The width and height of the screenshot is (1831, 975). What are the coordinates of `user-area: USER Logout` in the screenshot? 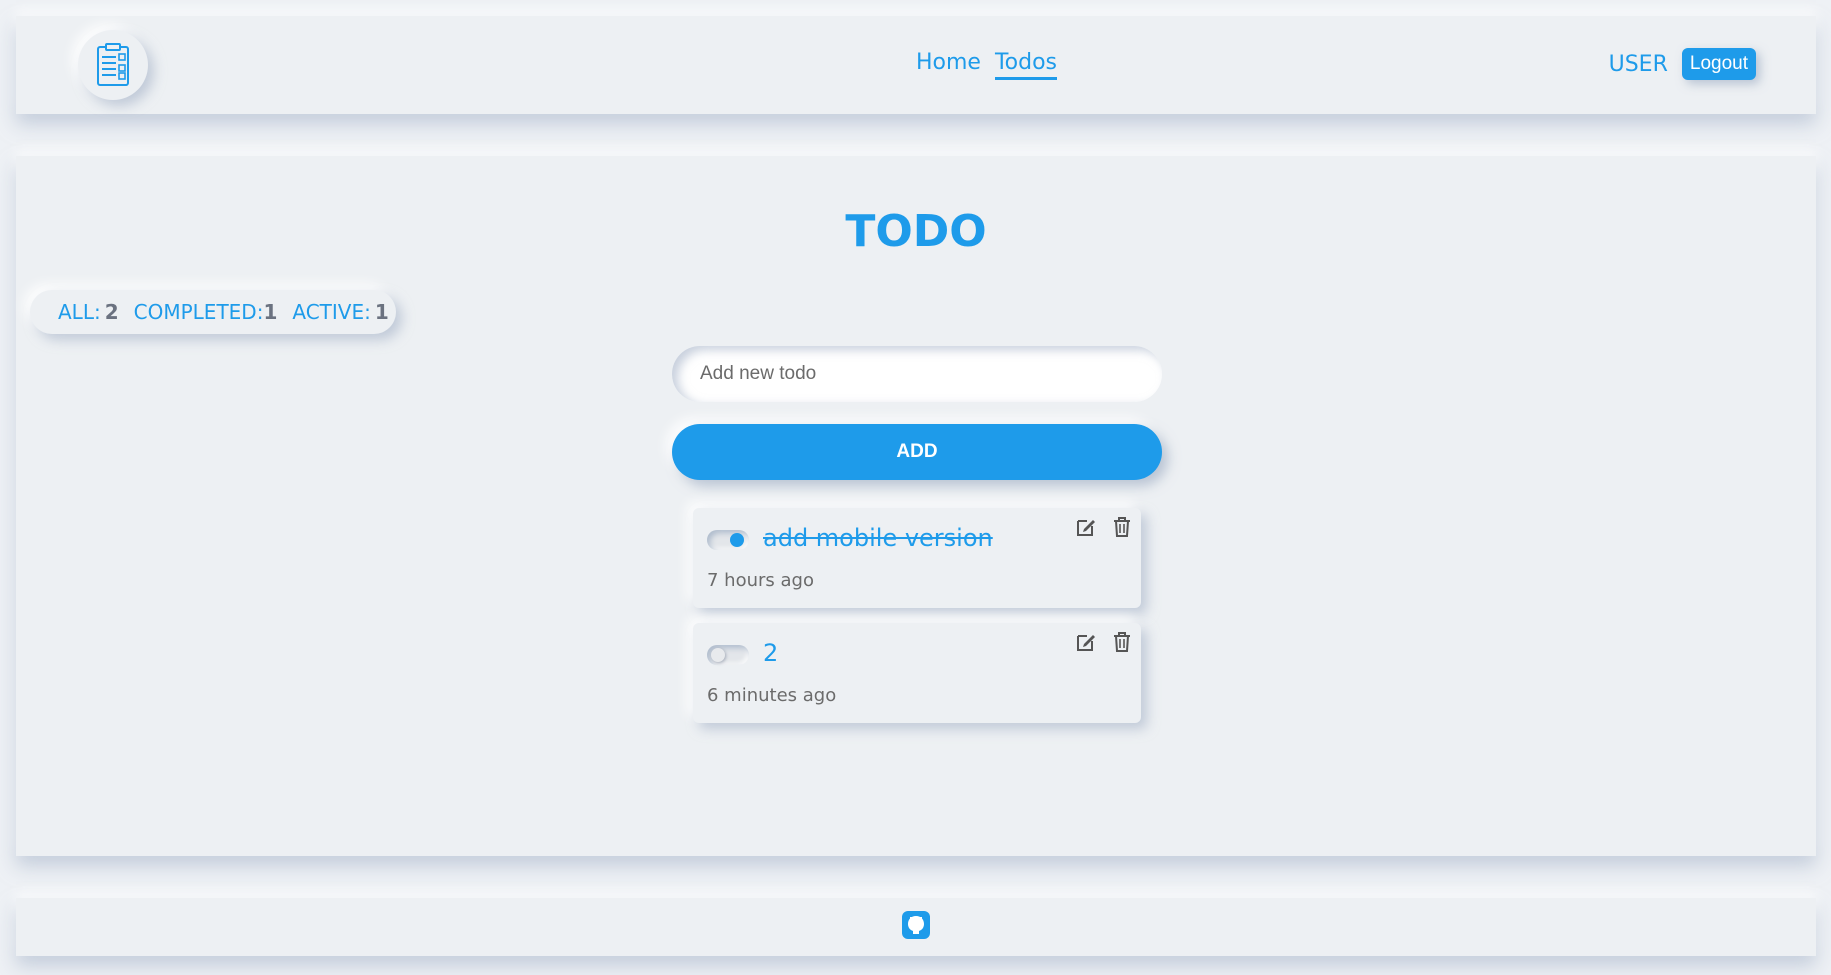 It's located at (1682, 64).